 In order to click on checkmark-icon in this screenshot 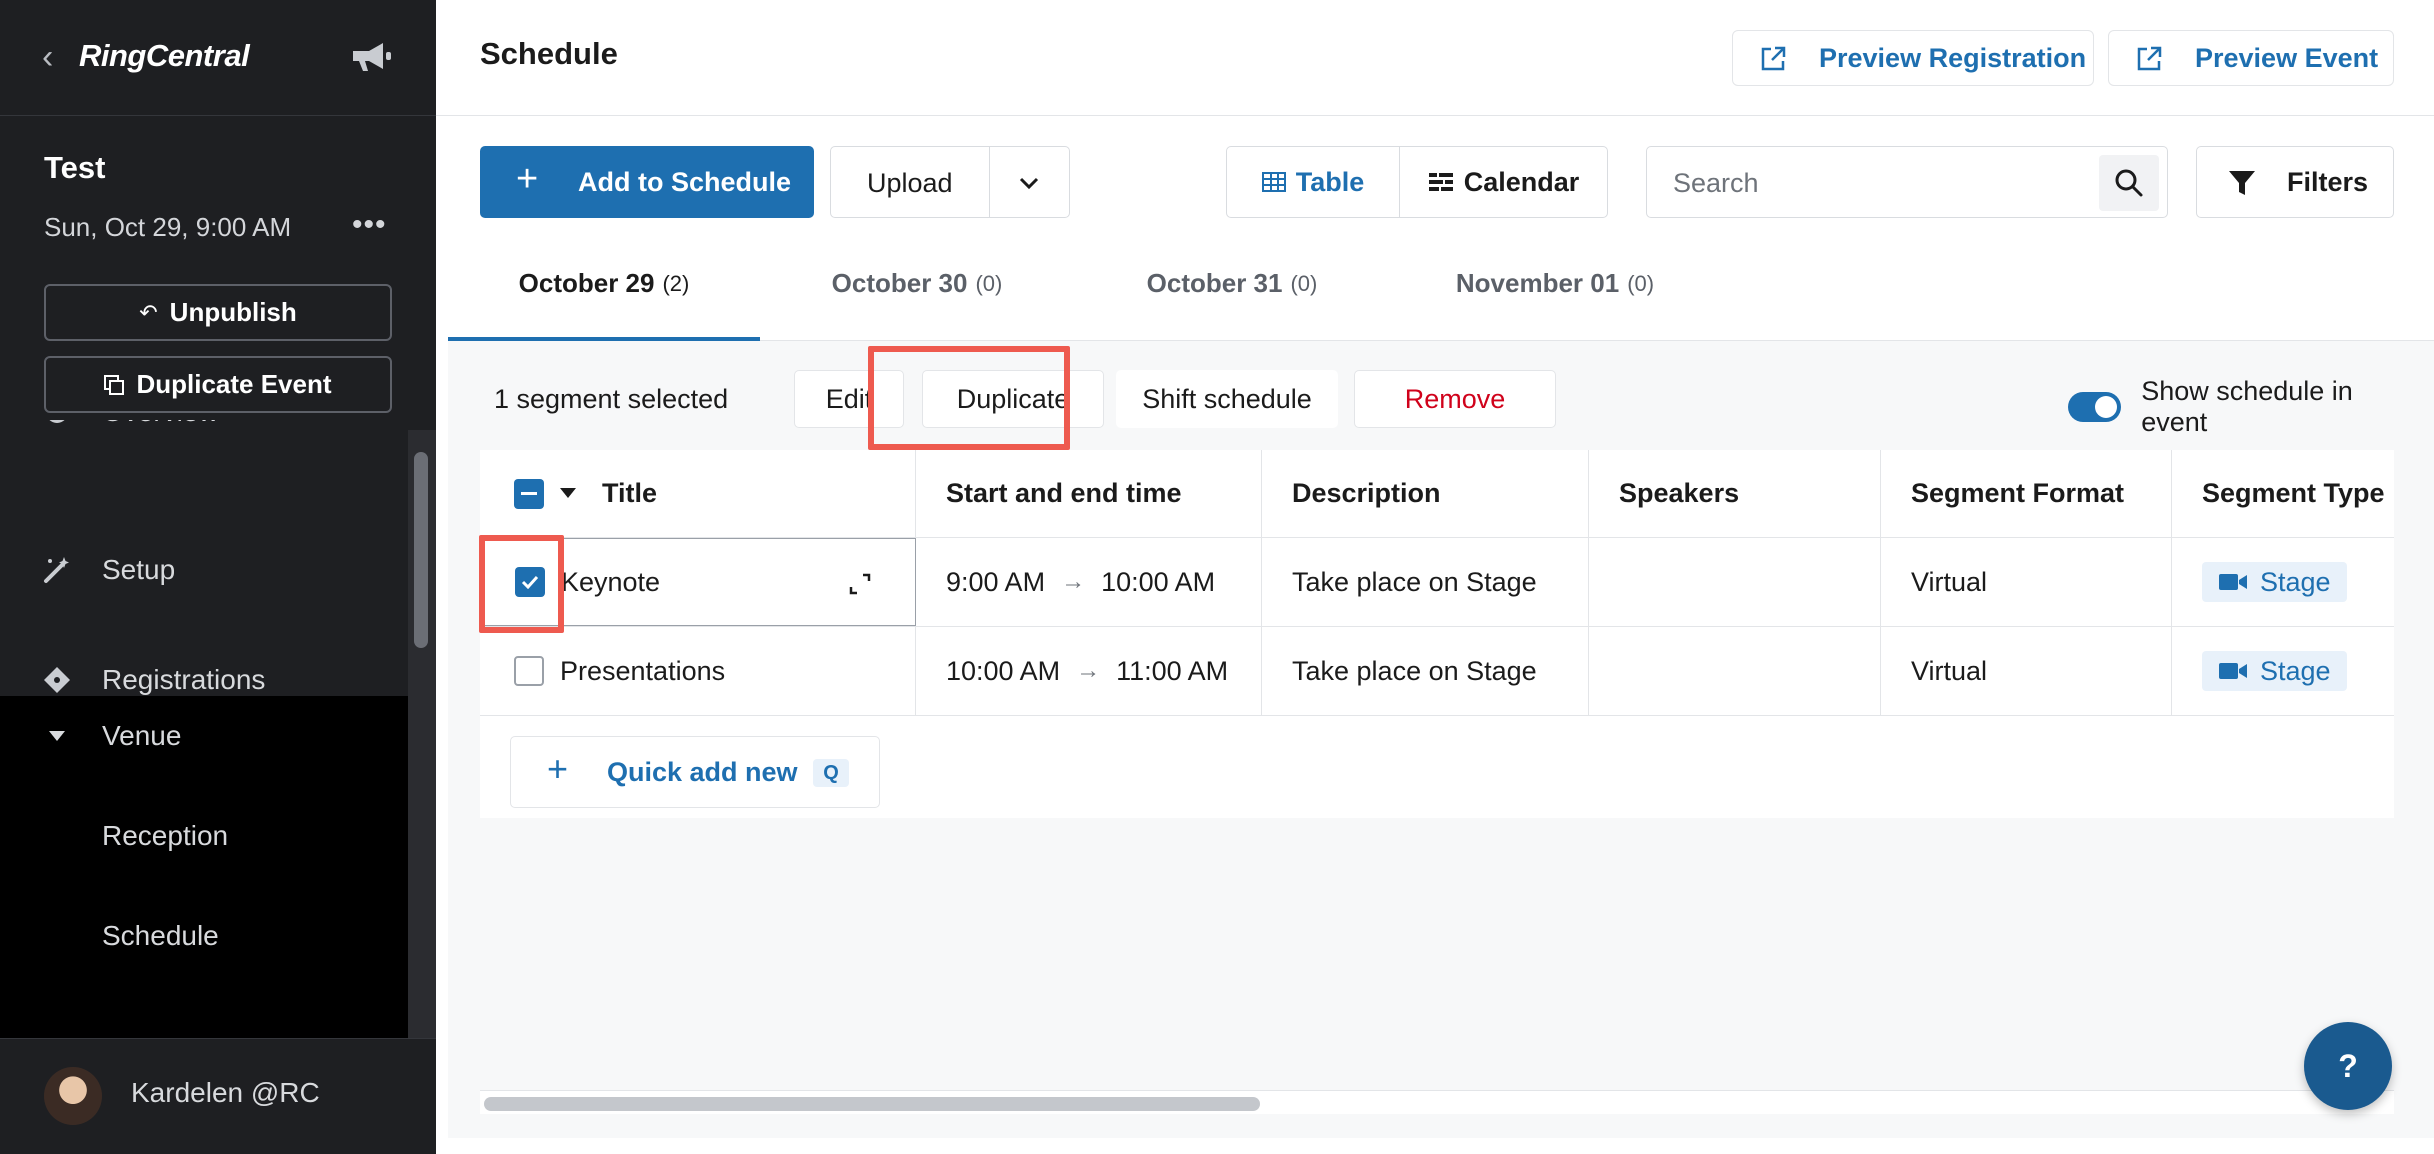, I will do `click(530, 582)`.